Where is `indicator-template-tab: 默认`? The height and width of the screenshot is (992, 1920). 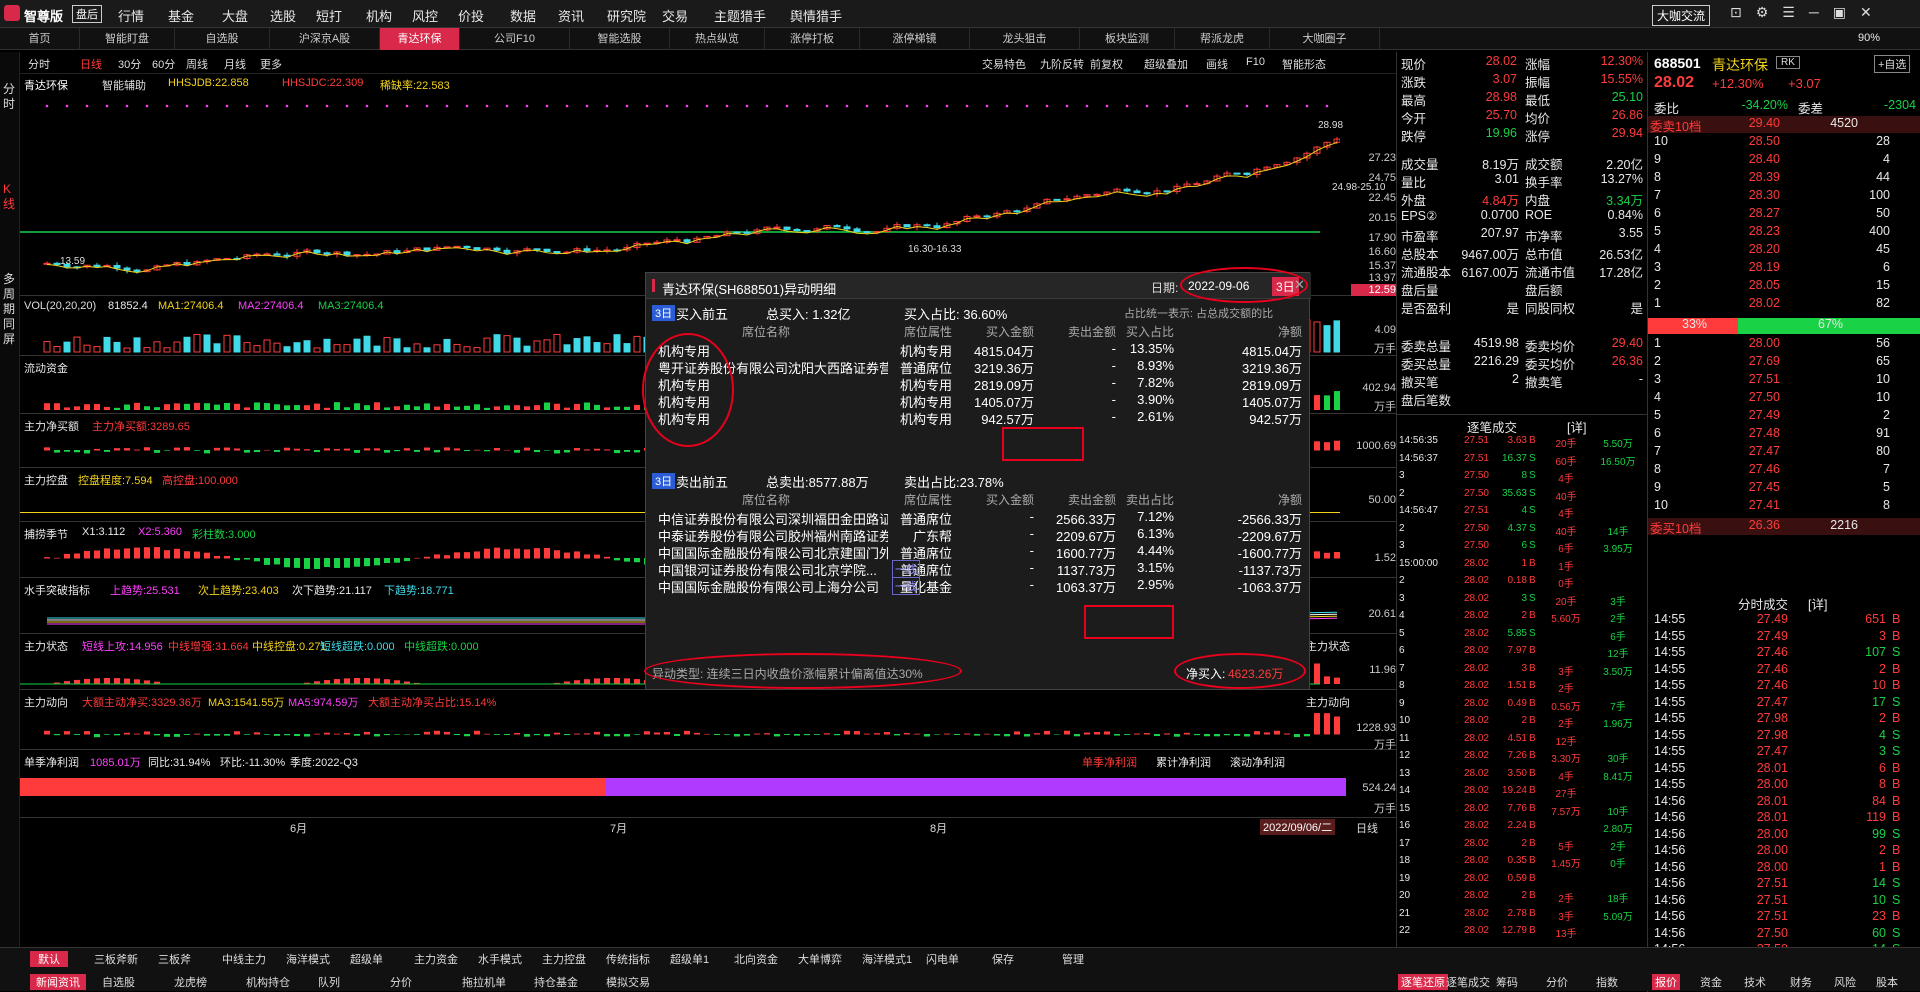 indicator-template-tab: 默认 is located at coordinates (49, 959).